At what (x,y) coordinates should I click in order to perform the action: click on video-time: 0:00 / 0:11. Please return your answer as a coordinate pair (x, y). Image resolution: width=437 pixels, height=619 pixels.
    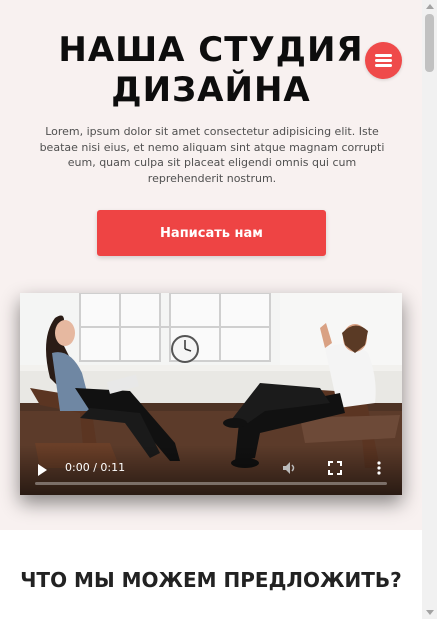
    Looking at the image, I should click on (95, 467).